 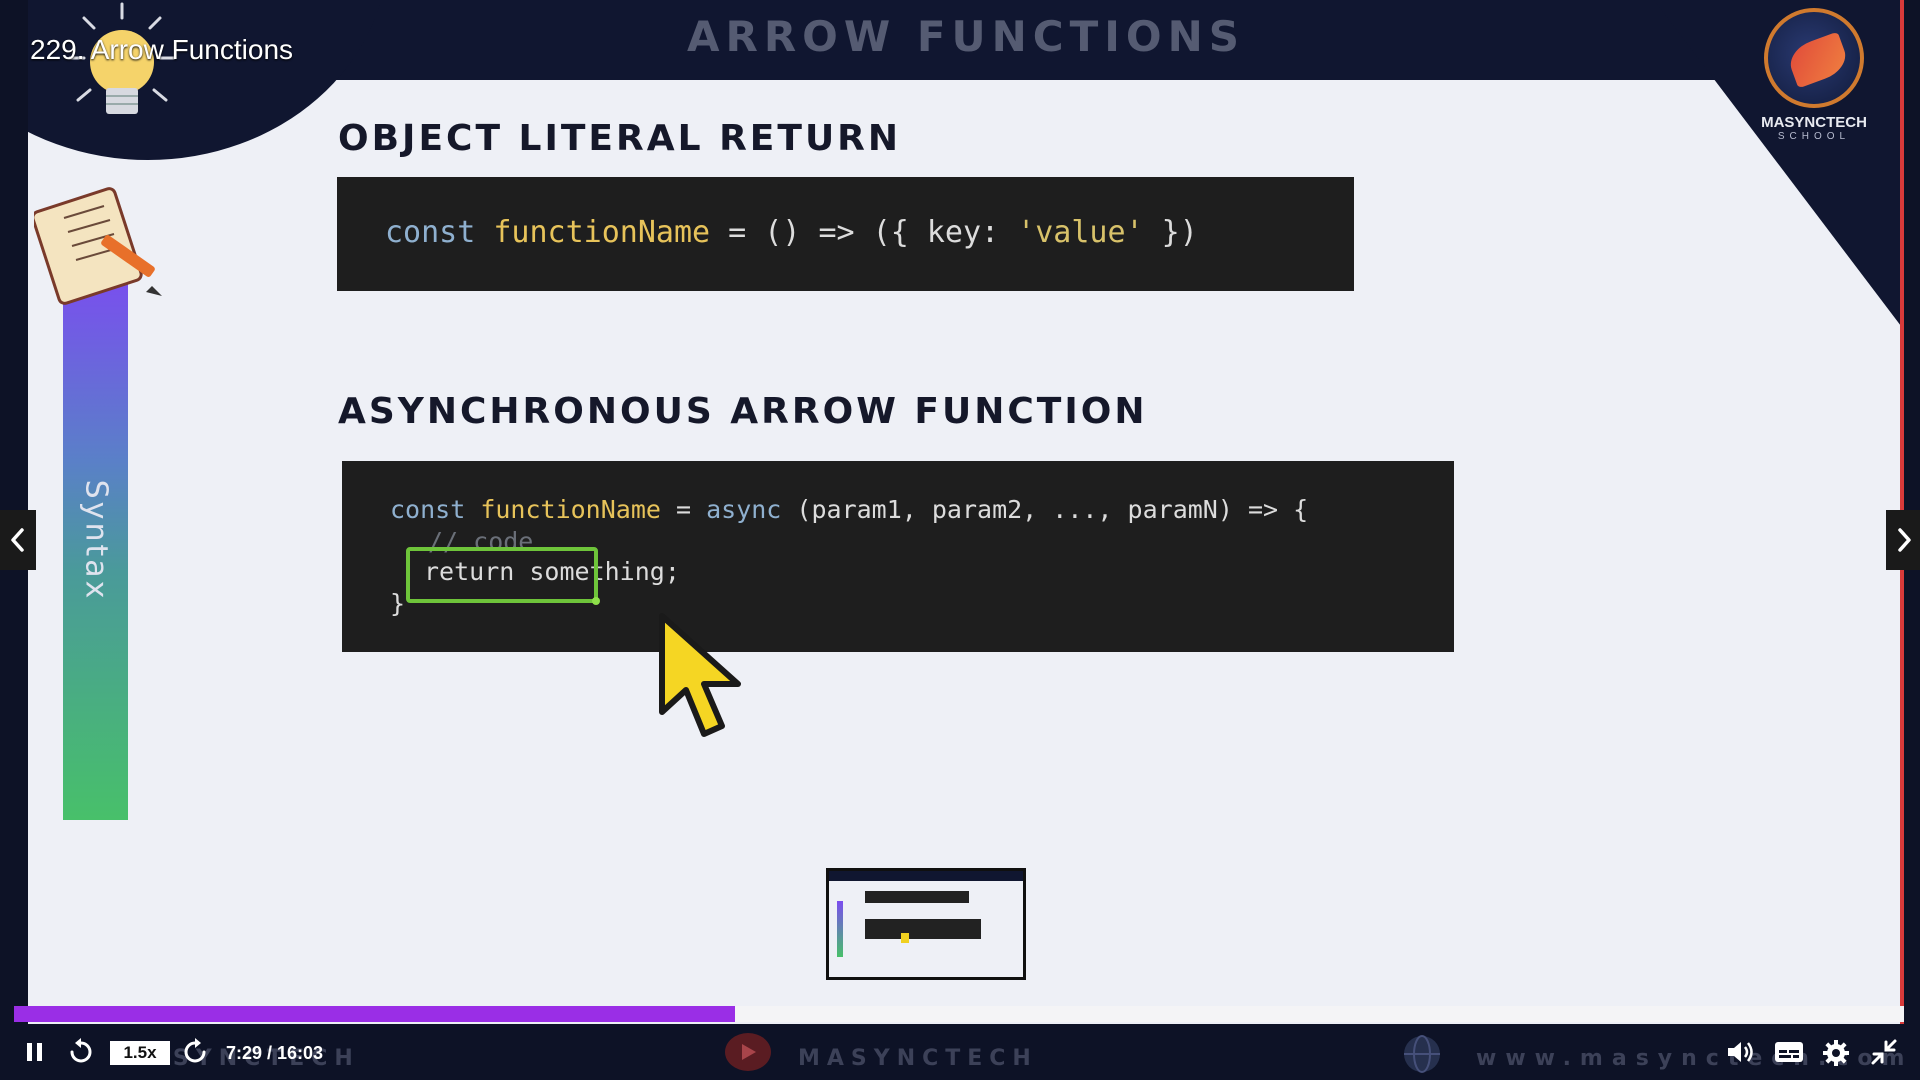 What do you see at coordinates (959, 1014) in the screenshot?
I see `seek-bar` at bounding box center [959, 1014].